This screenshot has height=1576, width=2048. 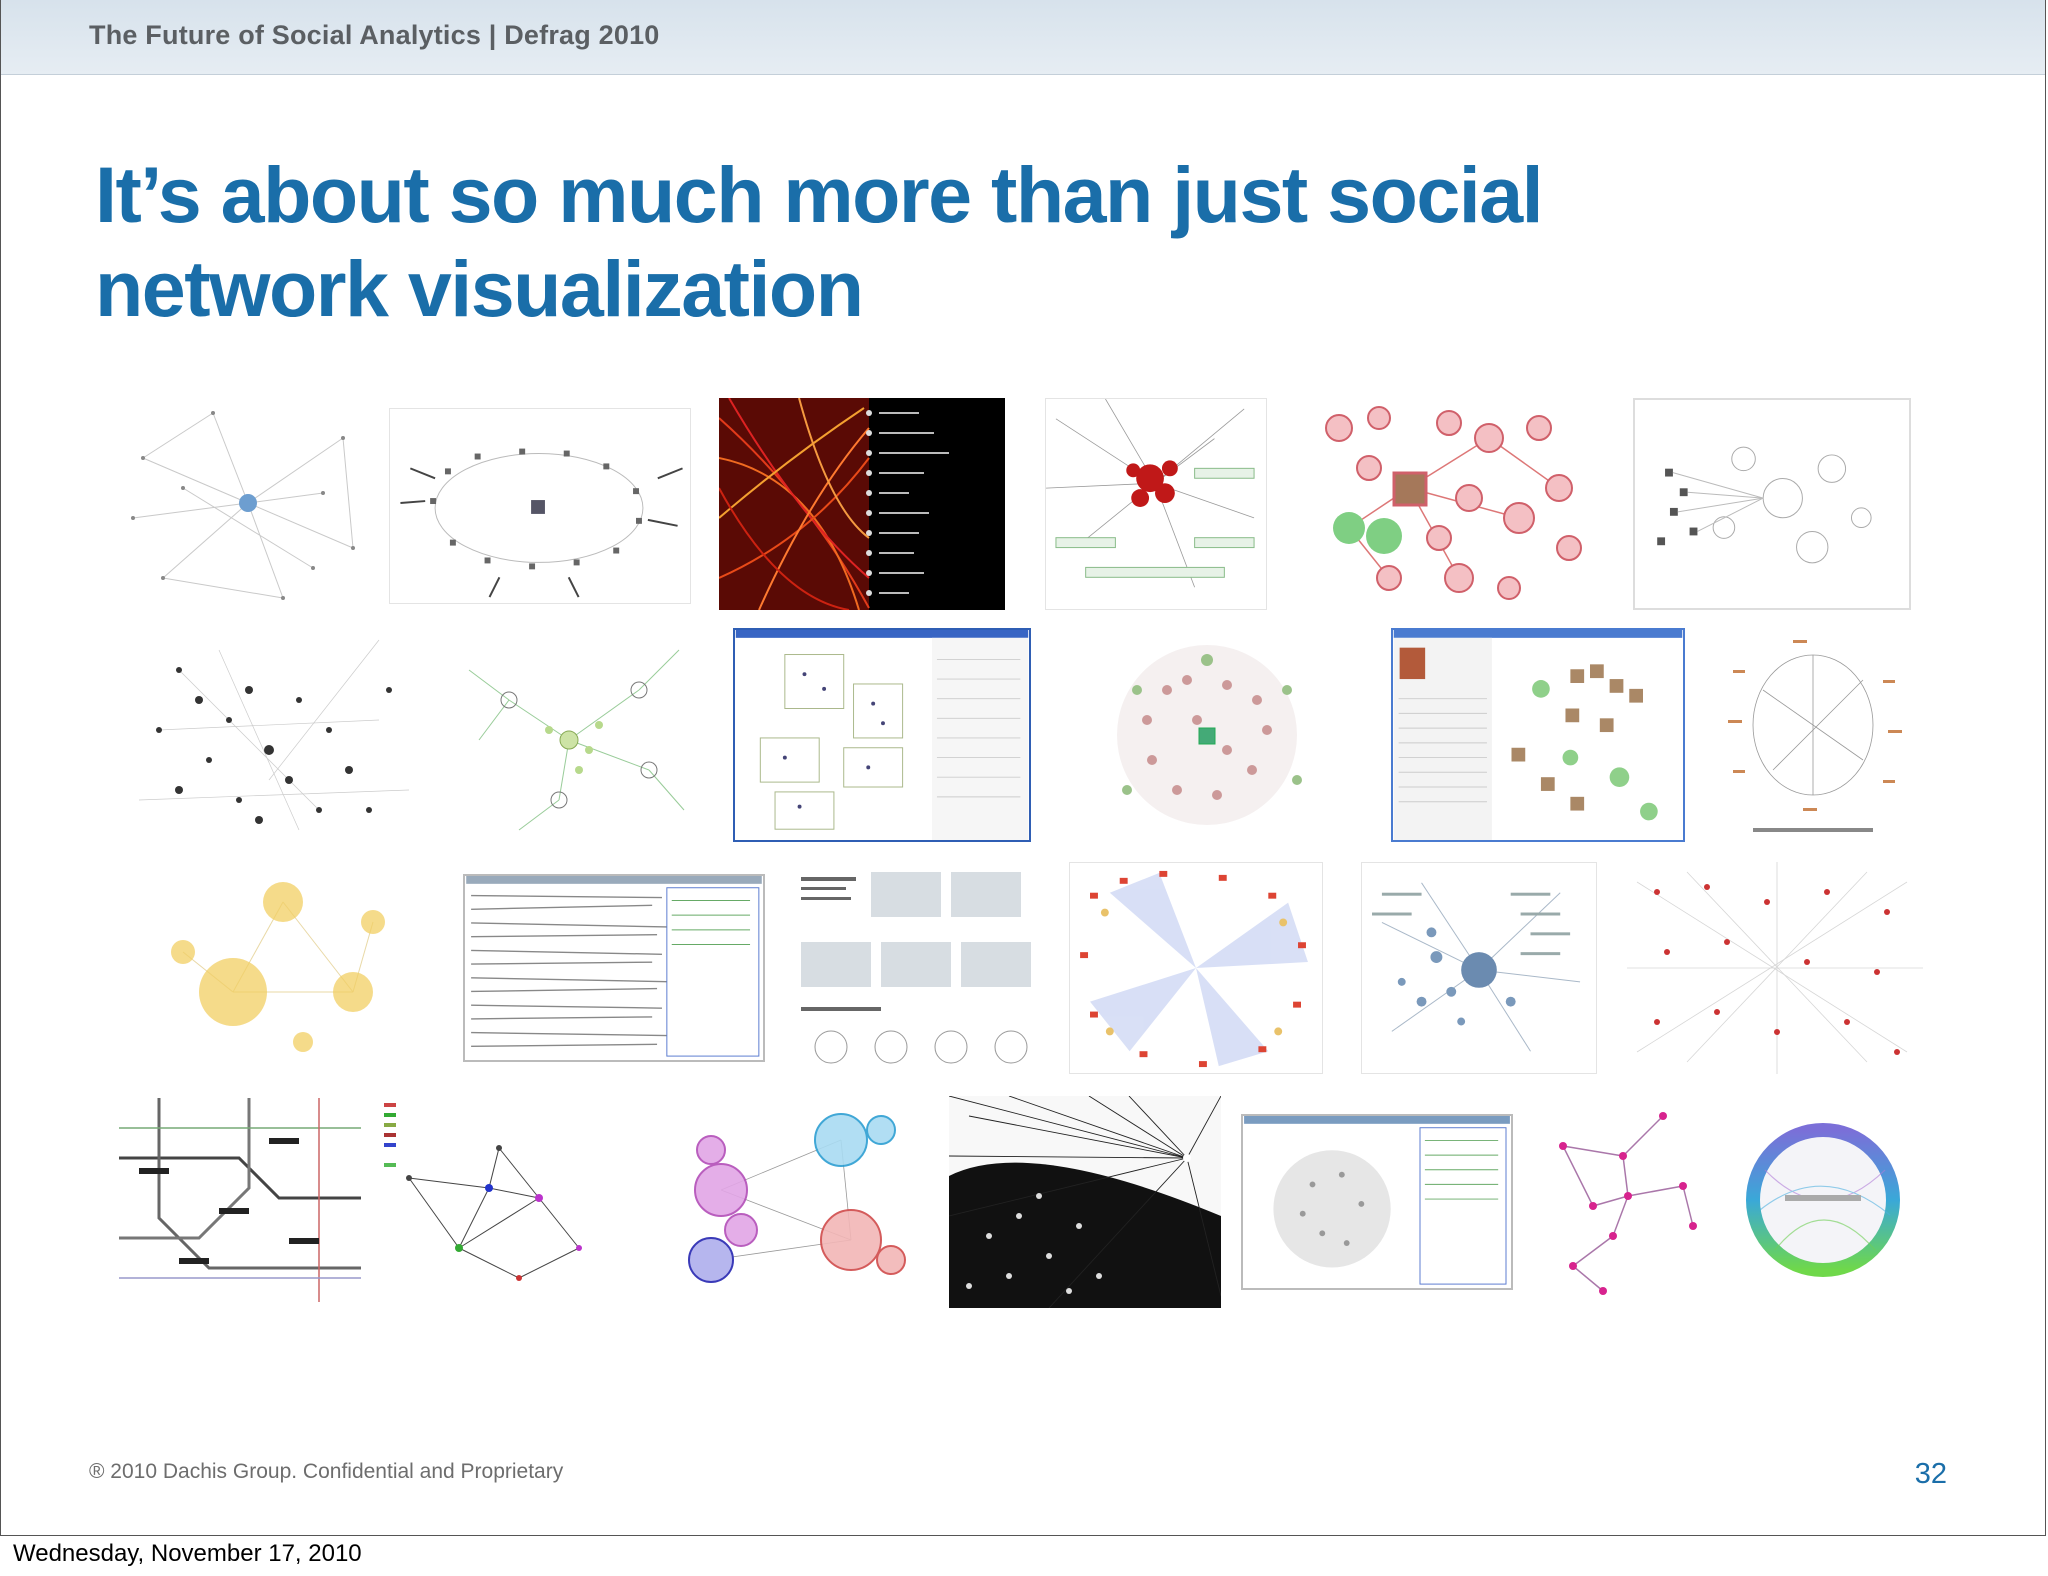 I want to click on thumb-world-maps-grid, so click(x=915, y=968).